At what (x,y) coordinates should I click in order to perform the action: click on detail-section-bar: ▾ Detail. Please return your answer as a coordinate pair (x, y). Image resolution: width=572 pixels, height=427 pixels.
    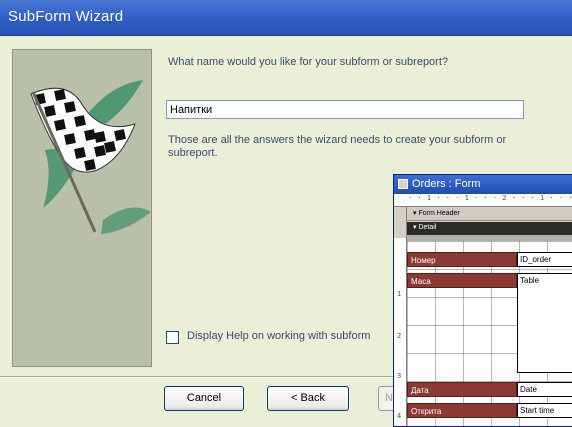
    Looking at the image, I should click on (489, 228).